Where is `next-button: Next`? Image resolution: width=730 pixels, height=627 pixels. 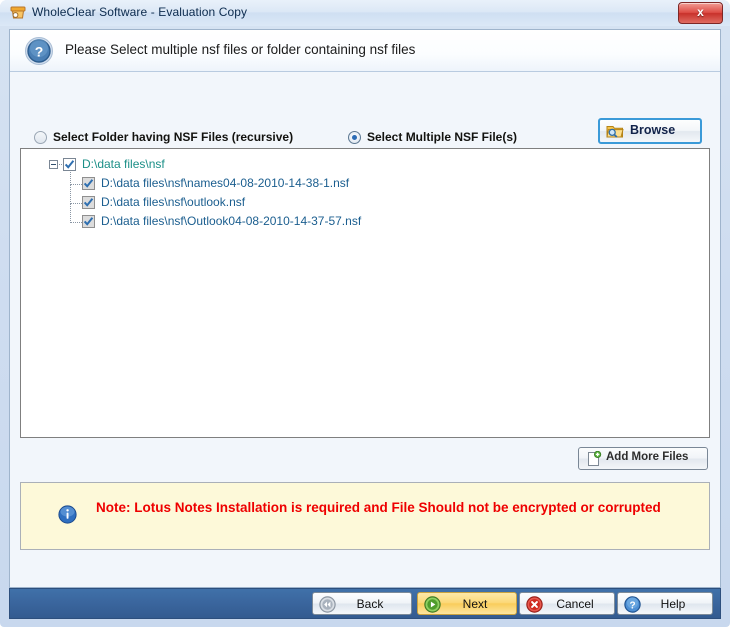 next-button: Next is located at coordinates (467, 603).